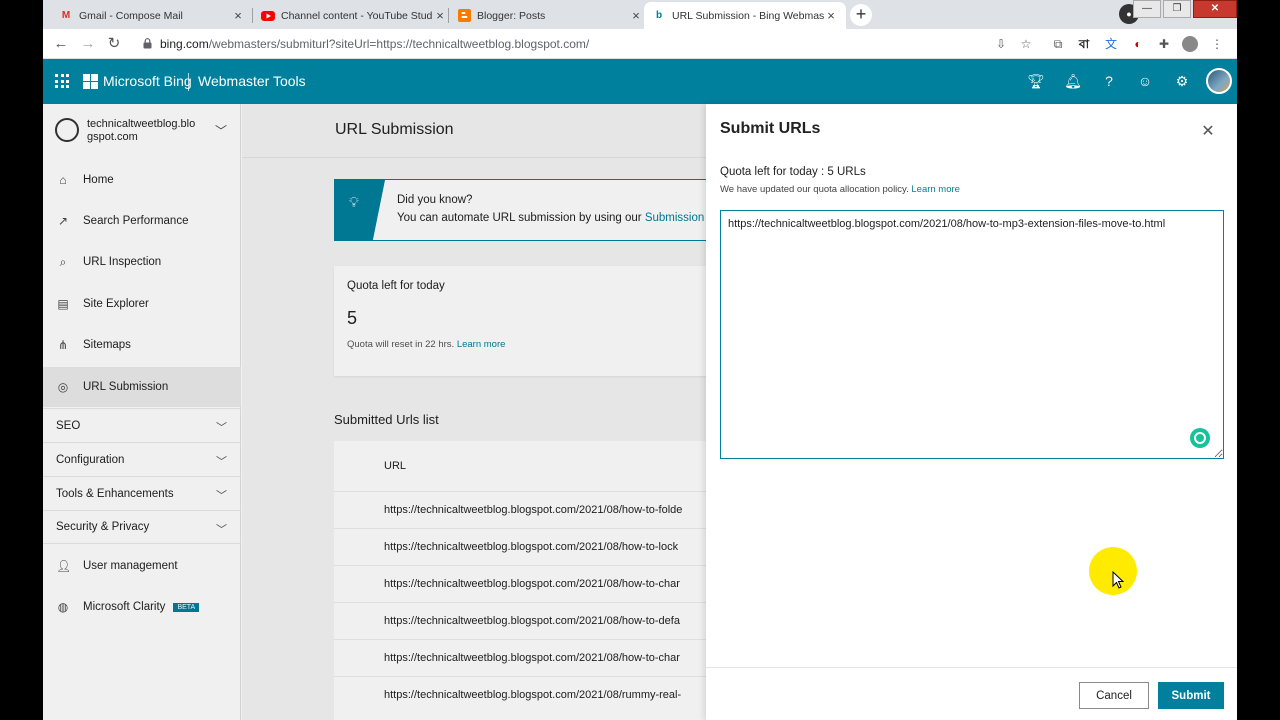  I want to click on tab-bing-webmaster: b URL Submission - Bing Webmaster ×, so click(745, 15).